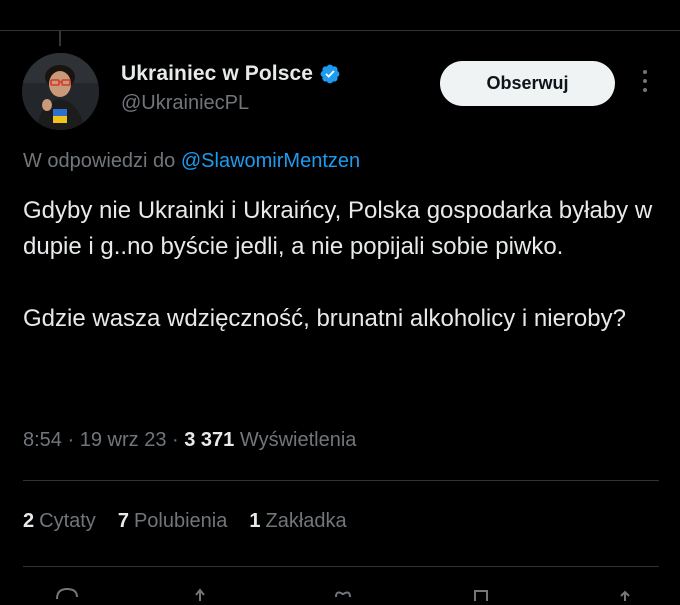 The image size is (680, 605). What do you see at coordinates (306, 521) in the screenshot?
I see `bookmarks-label: Zakładka` at bounding box center [306, 521].